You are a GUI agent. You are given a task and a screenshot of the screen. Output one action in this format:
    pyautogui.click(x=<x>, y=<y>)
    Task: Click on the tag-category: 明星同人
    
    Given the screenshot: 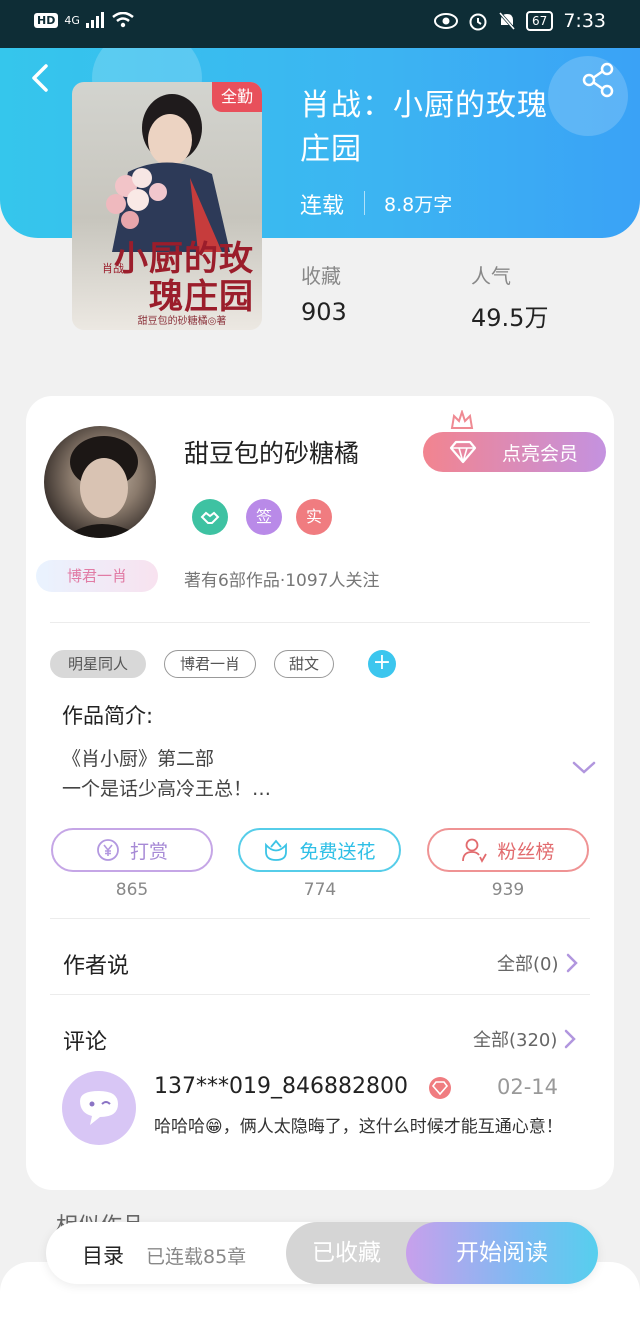 What is the action you would take?
    pyautogui.click(x=98, y=664)
    